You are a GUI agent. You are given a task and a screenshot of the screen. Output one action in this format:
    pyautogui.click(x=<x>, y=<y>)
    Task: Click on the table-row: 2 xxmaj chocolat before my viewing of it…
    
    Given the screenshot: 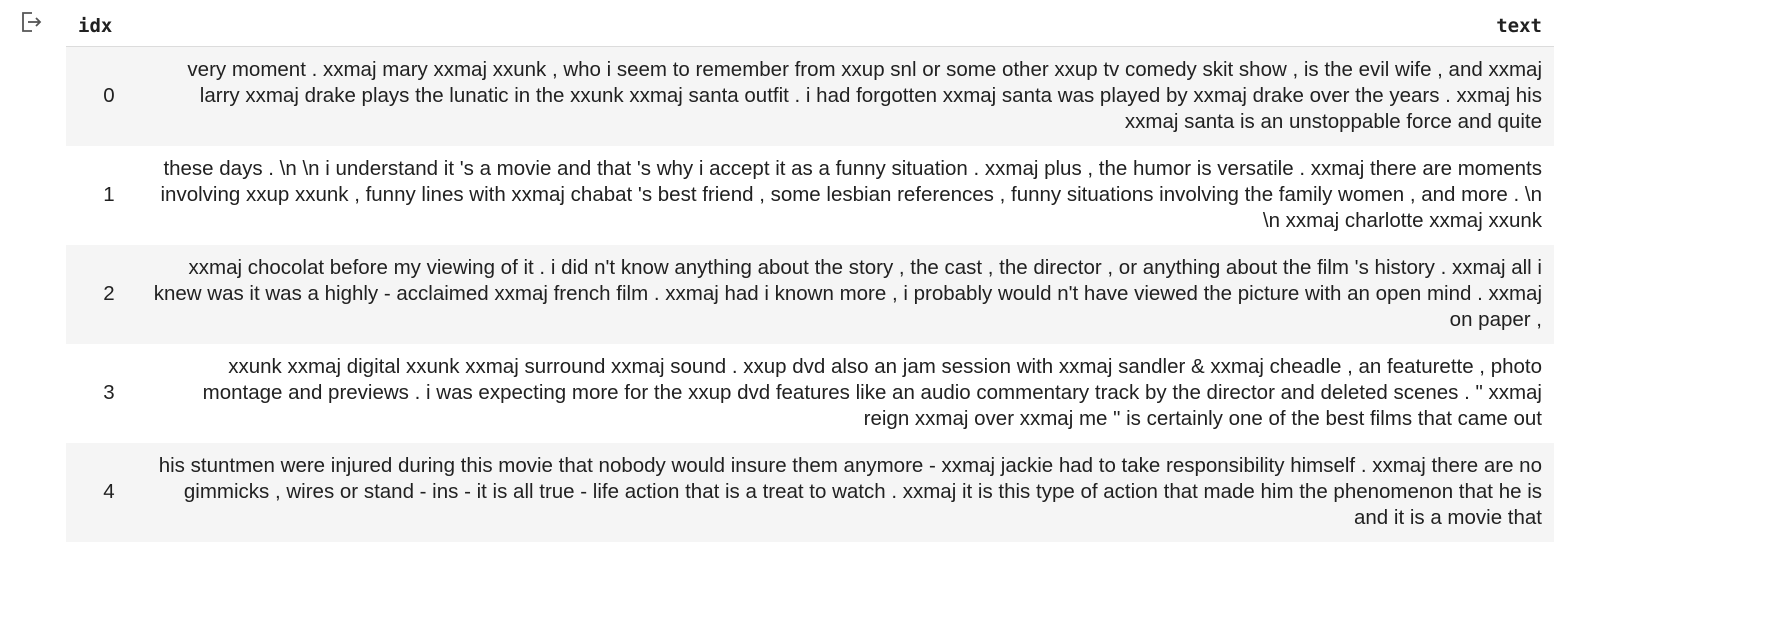 What is the action you would take?
    pyautogui.click(x=810, y=294)
    